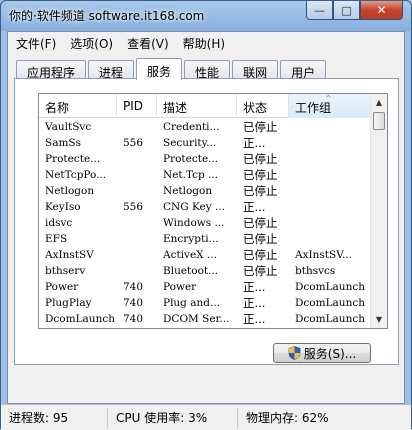 The height and width of the screenshot is (430, 412). Describe the element at coordinates (379, 102) in the screenshot. I see `scroll-up-icon: ▲` at that location.